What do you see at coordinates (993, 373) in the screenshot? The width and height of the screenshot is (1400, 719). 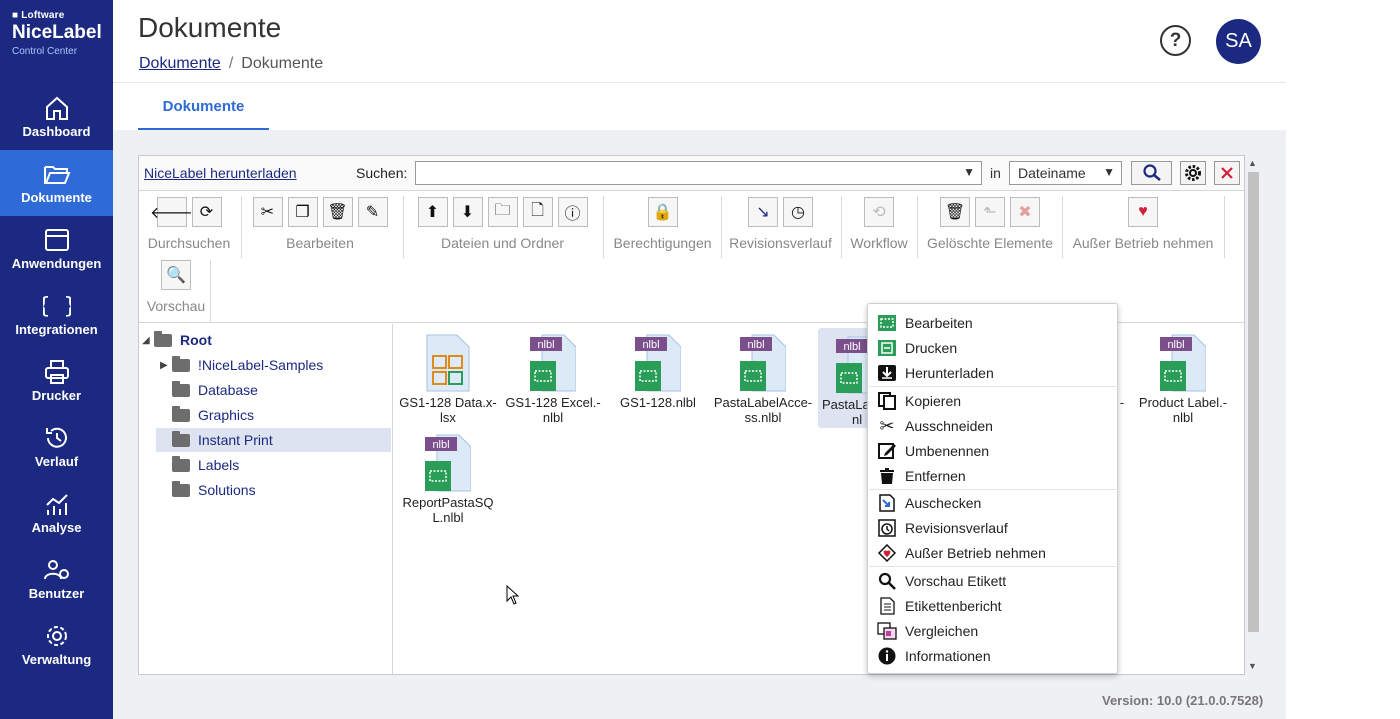 I see `menu-item-herunterladen: Herunterladen` at bounding box center [993, 373].